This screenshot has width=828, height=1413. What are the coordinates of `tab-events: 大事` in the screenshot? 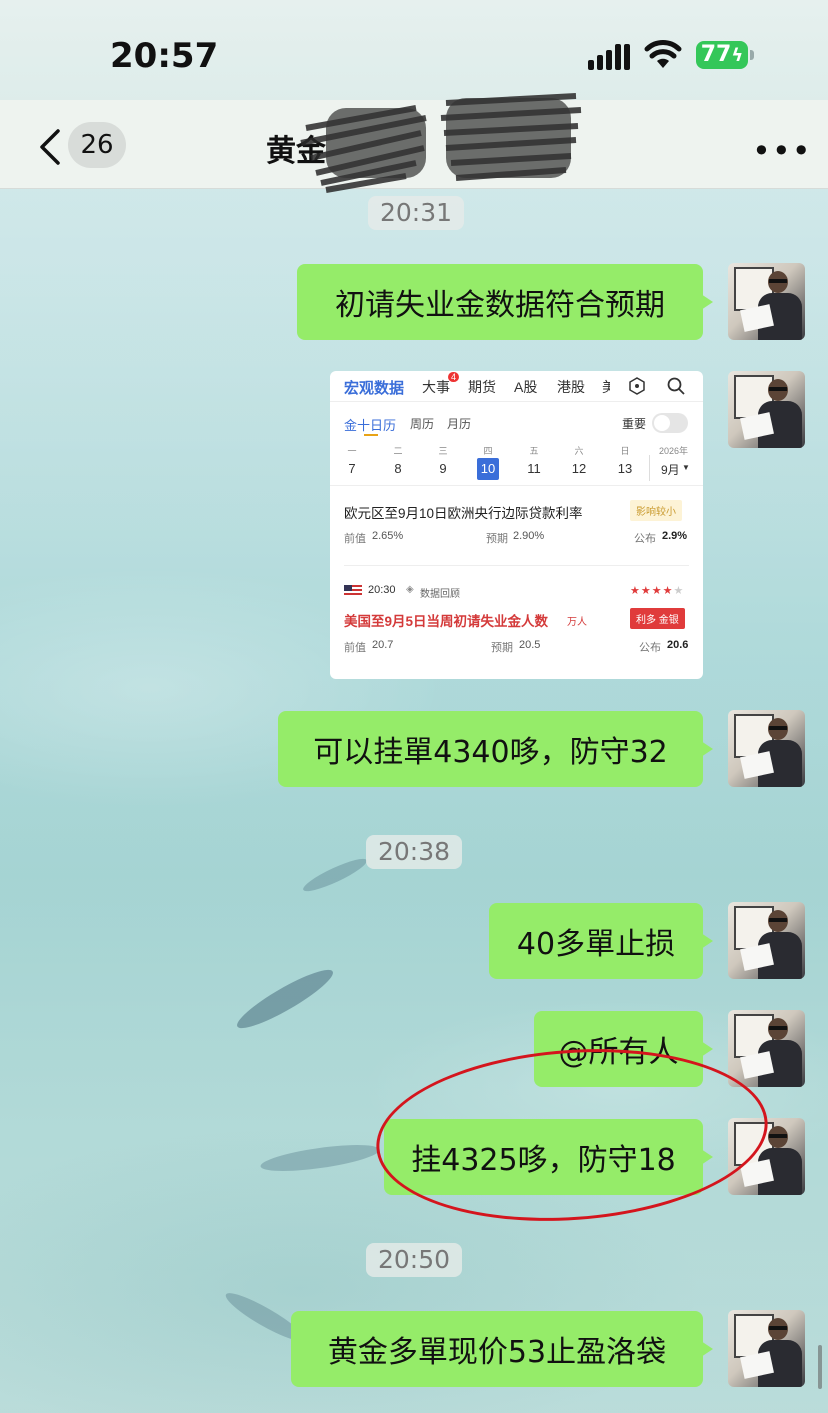 It's located at (436, 387).